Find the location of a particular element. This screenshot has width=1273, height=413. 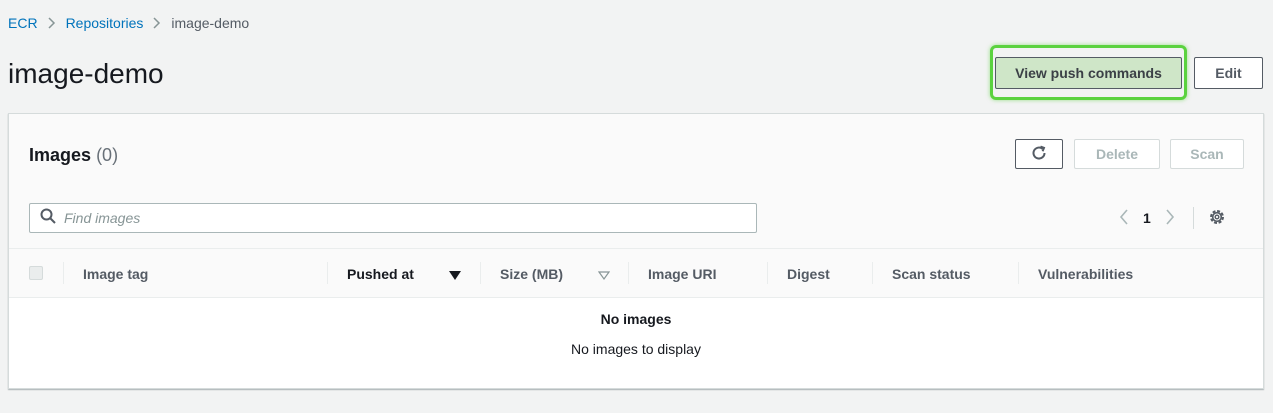

refresh-icon is located at coordinates (1039, 154).